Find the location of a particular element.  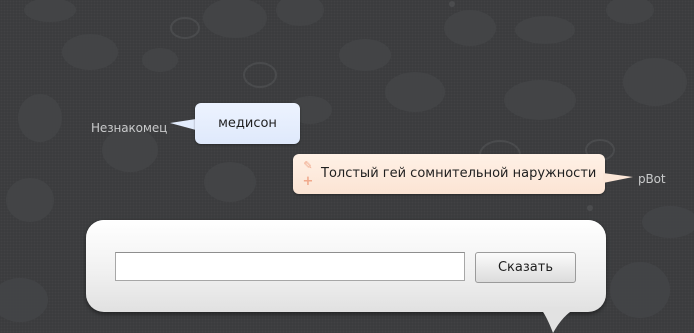

message-bubble-user: медисон is located at coordinates (247, 123).